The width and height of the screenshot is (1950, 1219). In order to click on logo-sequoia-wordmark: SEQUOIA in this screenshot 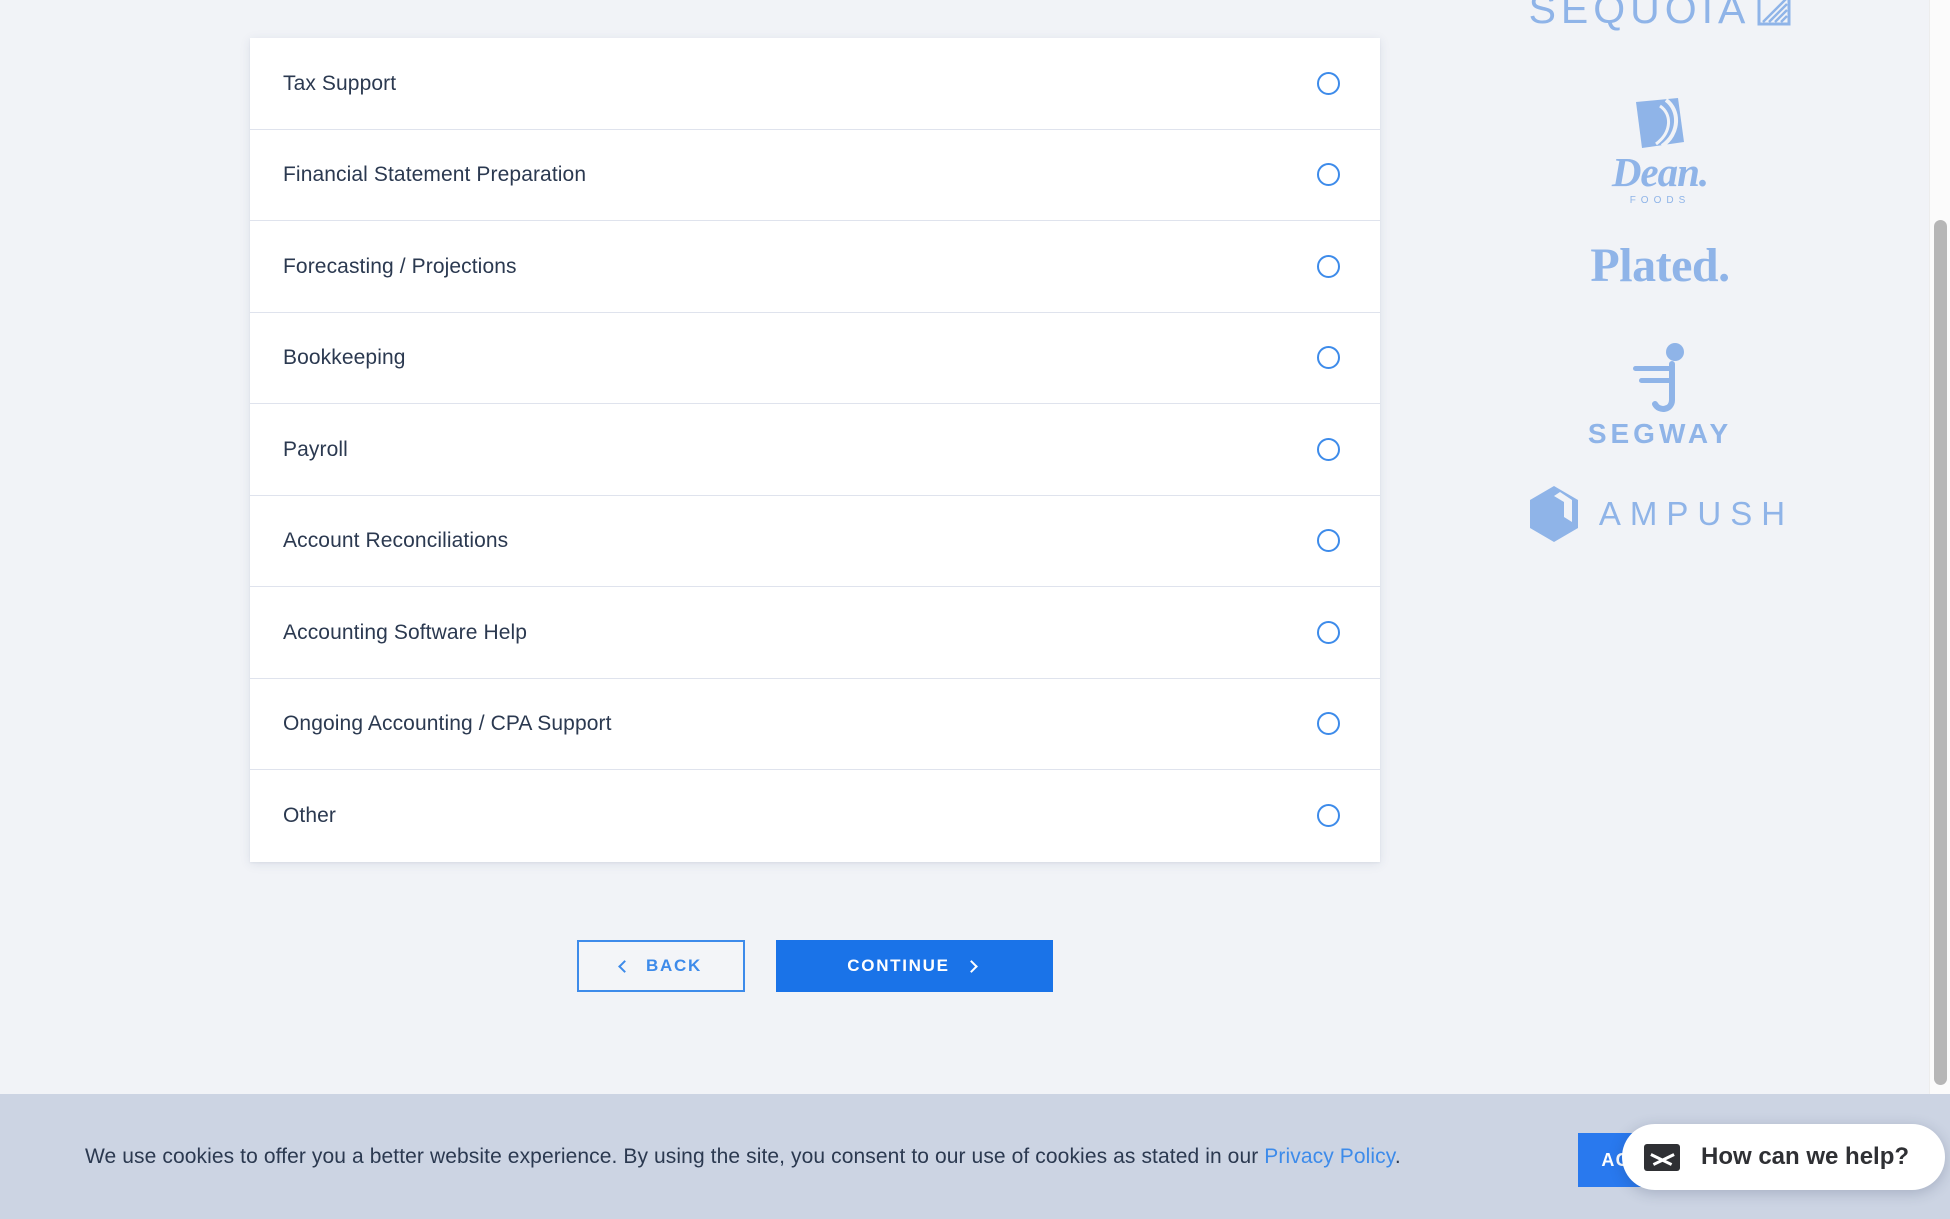, I will do `click(1660, 16)`.